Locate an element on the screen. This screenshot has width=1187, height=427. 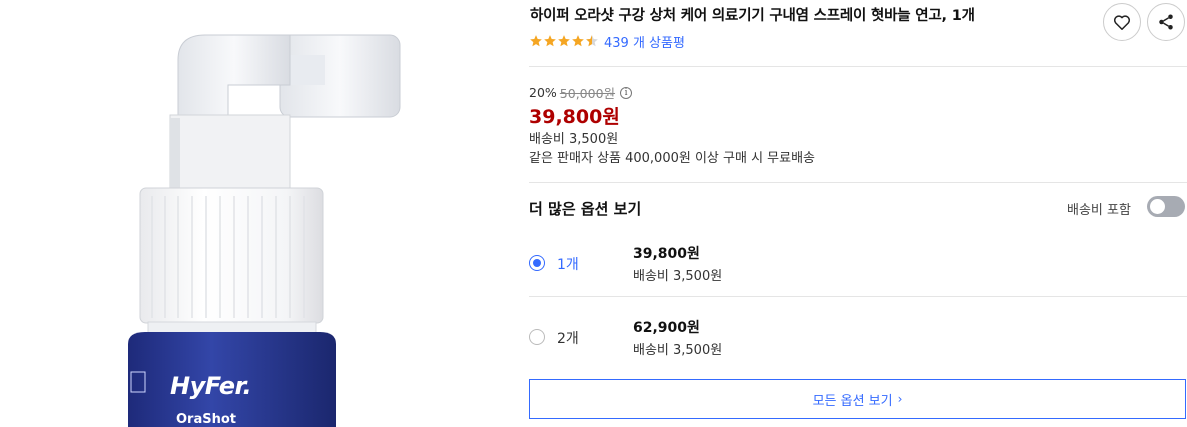
review-count-link: 439 개 상품평 is located at coordinates (644, 41).